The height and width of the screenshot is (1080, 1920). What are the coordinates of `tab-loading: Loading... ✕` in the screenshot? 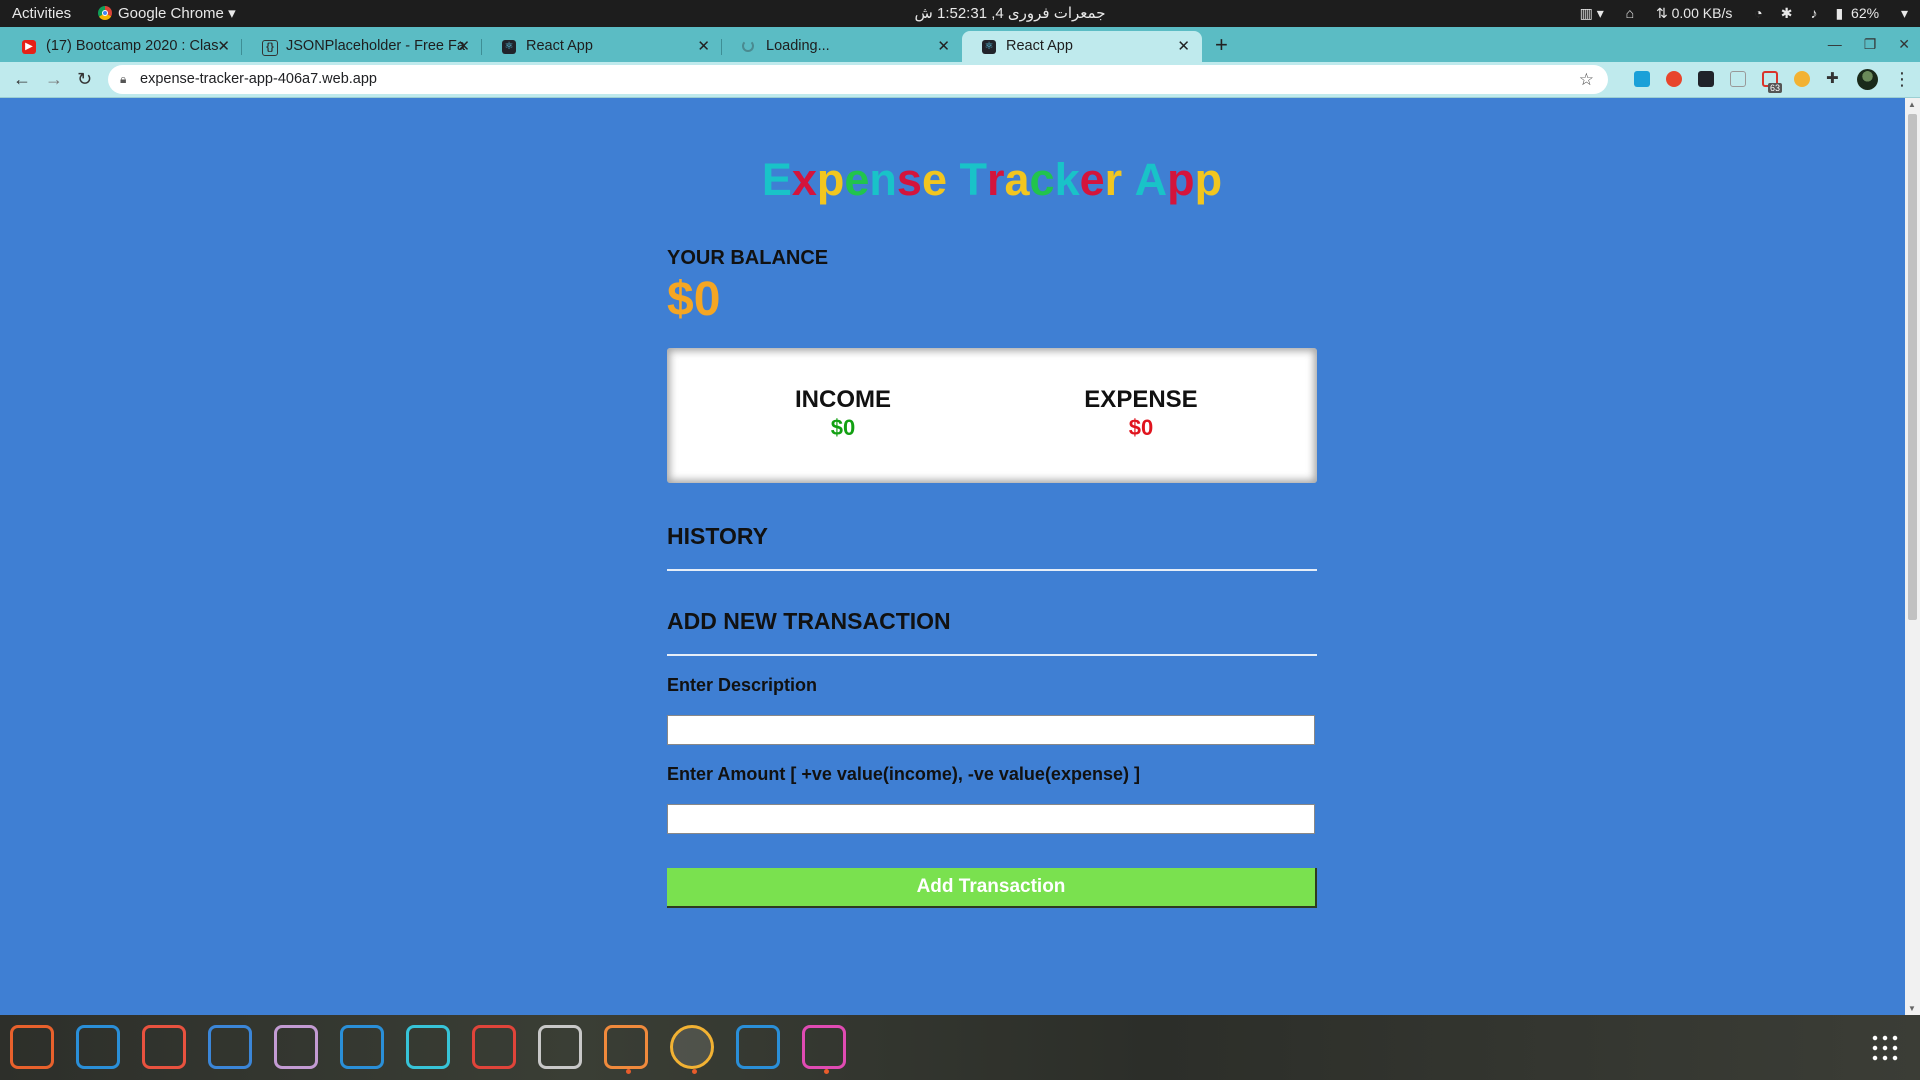 It's located at (842, 46).